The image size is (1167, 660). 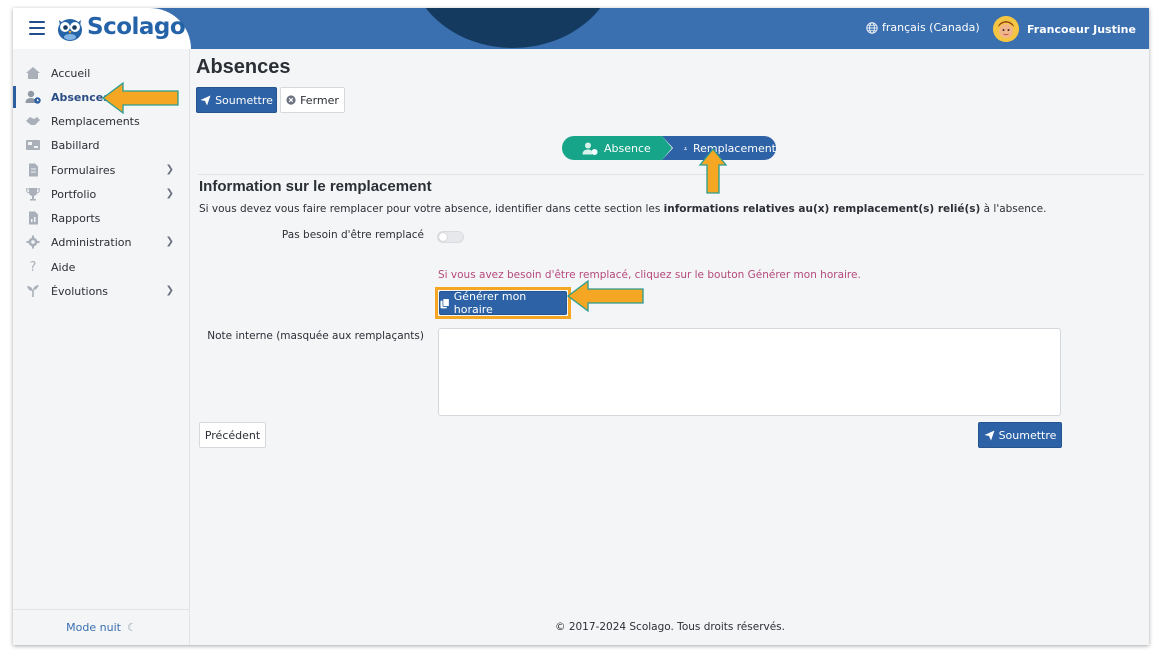 I want to click on brand-name: Scolago, so click(x=136, y=27).